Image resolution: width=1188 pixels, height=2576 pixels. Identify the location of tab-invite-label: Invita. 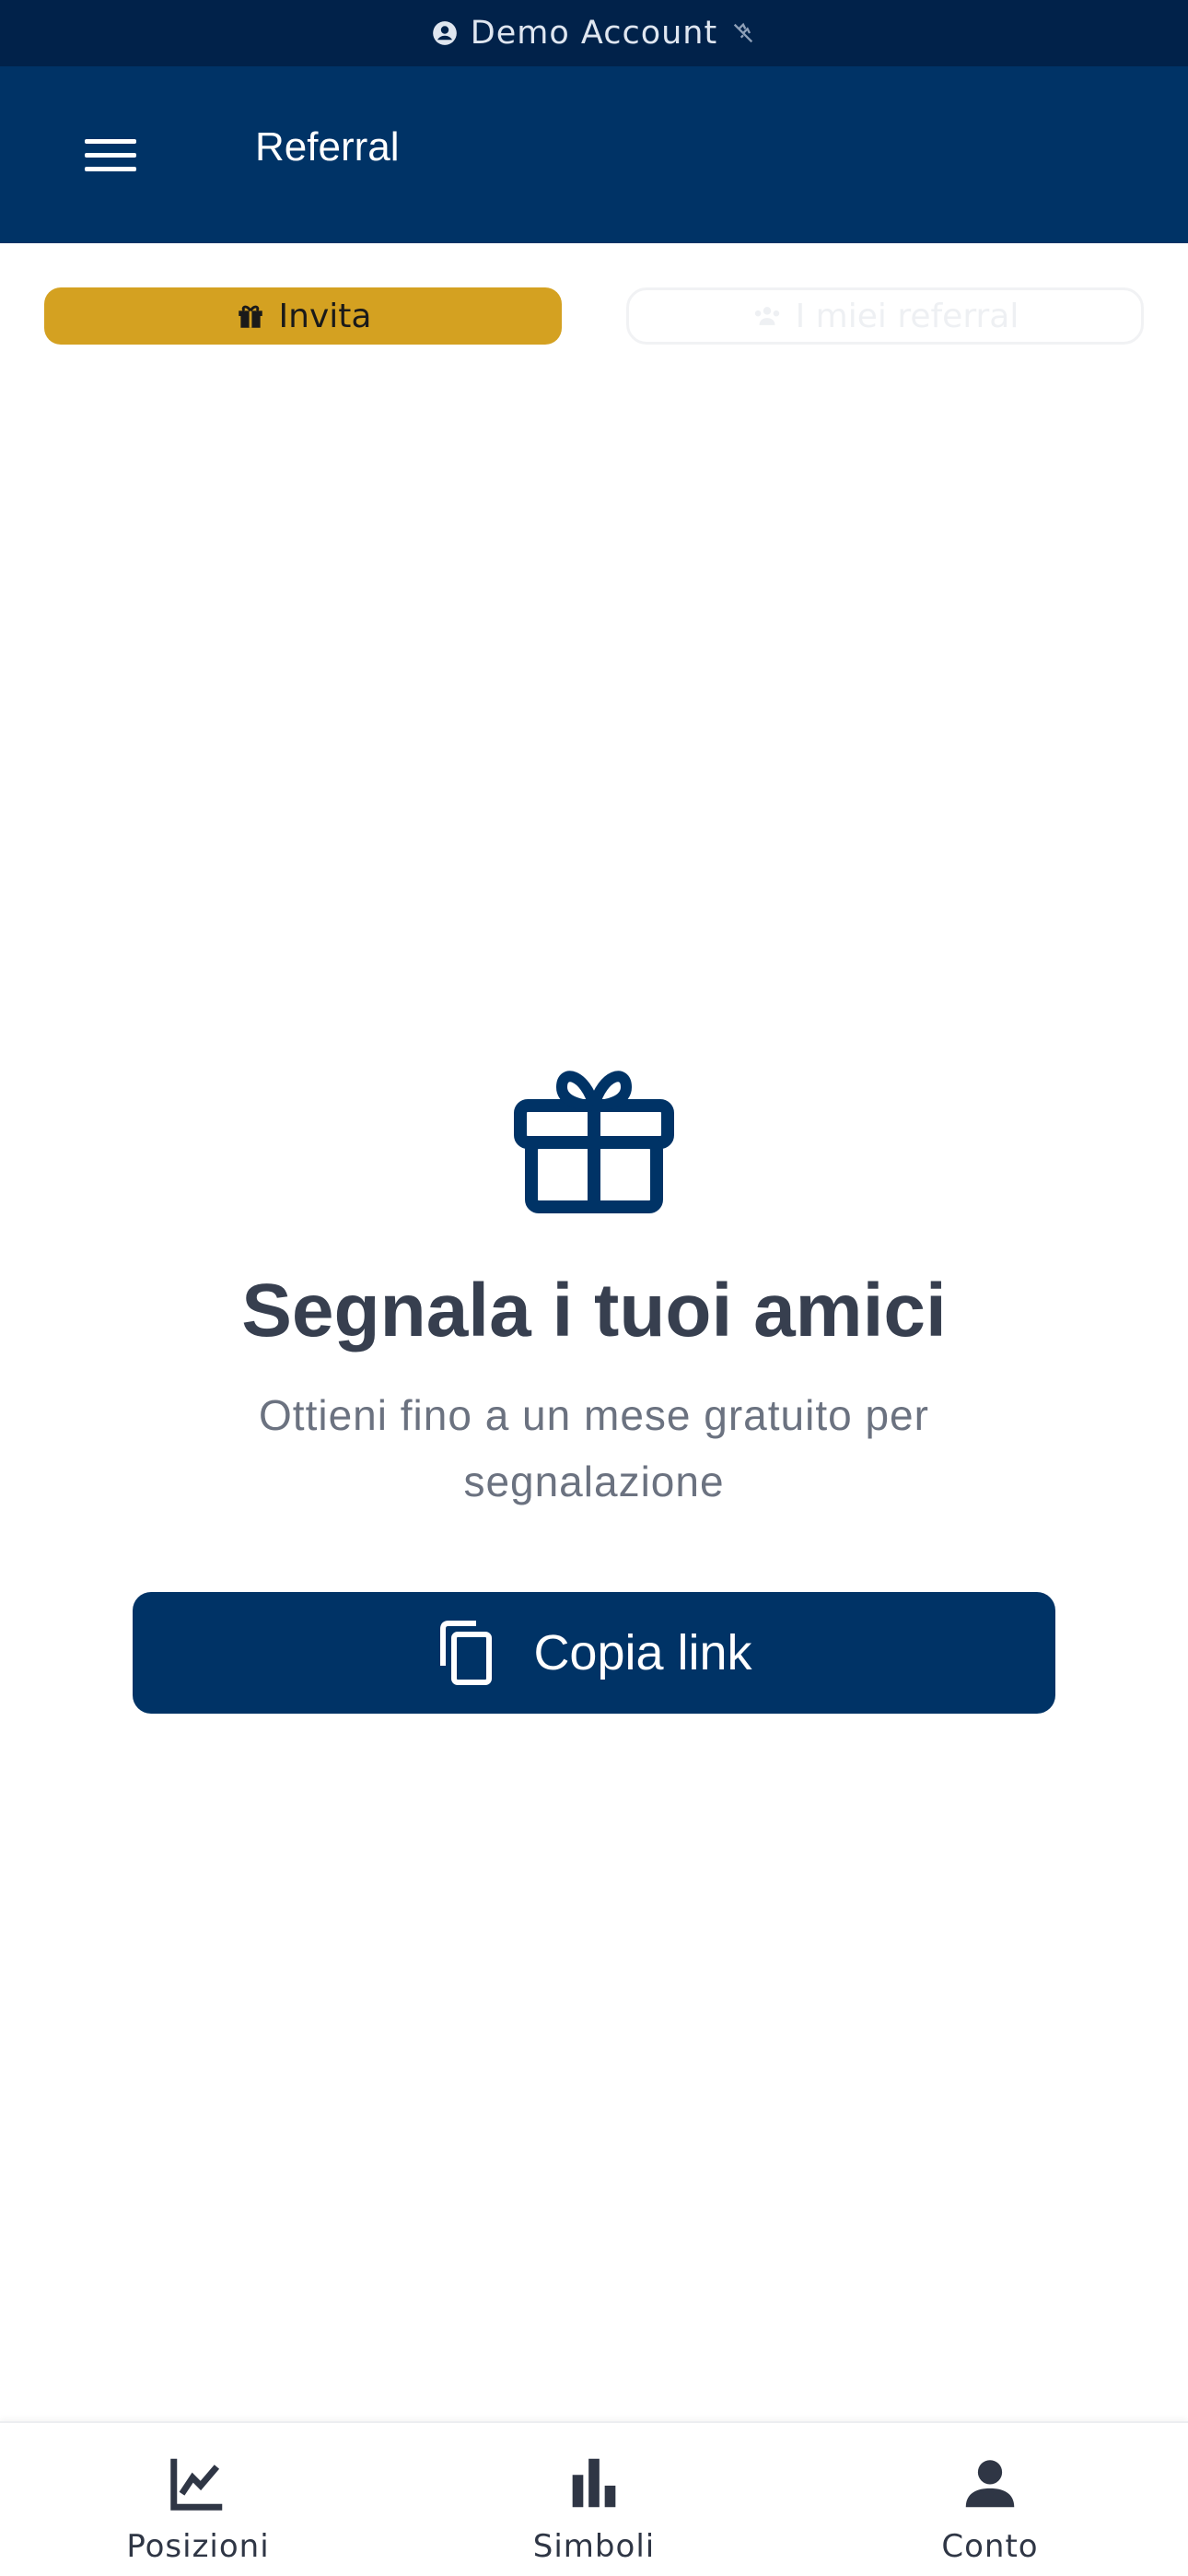
(325, 316).